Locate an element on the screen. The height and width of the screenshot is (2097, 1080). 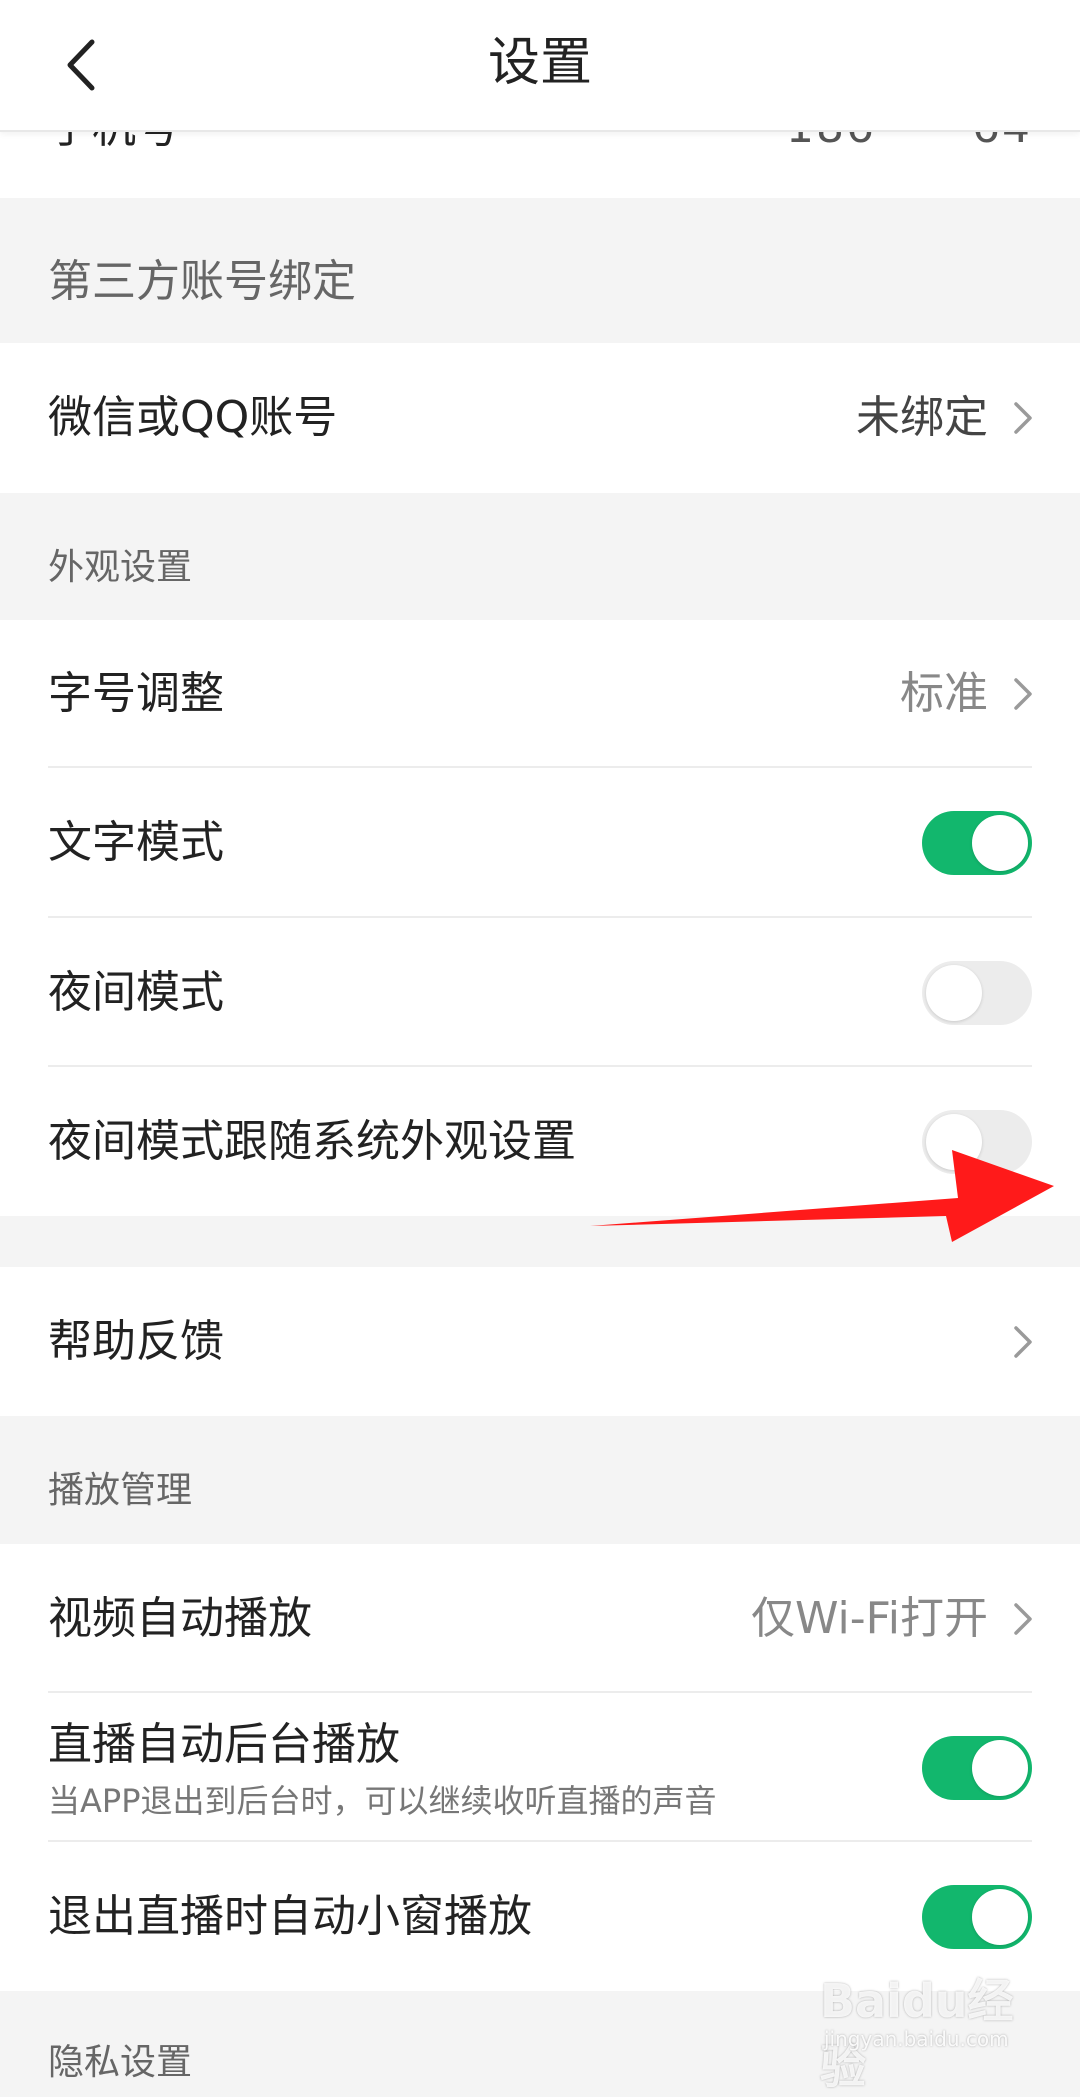
exit-live-mini-window-label: 退出直播时自动小窗播放 is located at coordinates (290, 1916).